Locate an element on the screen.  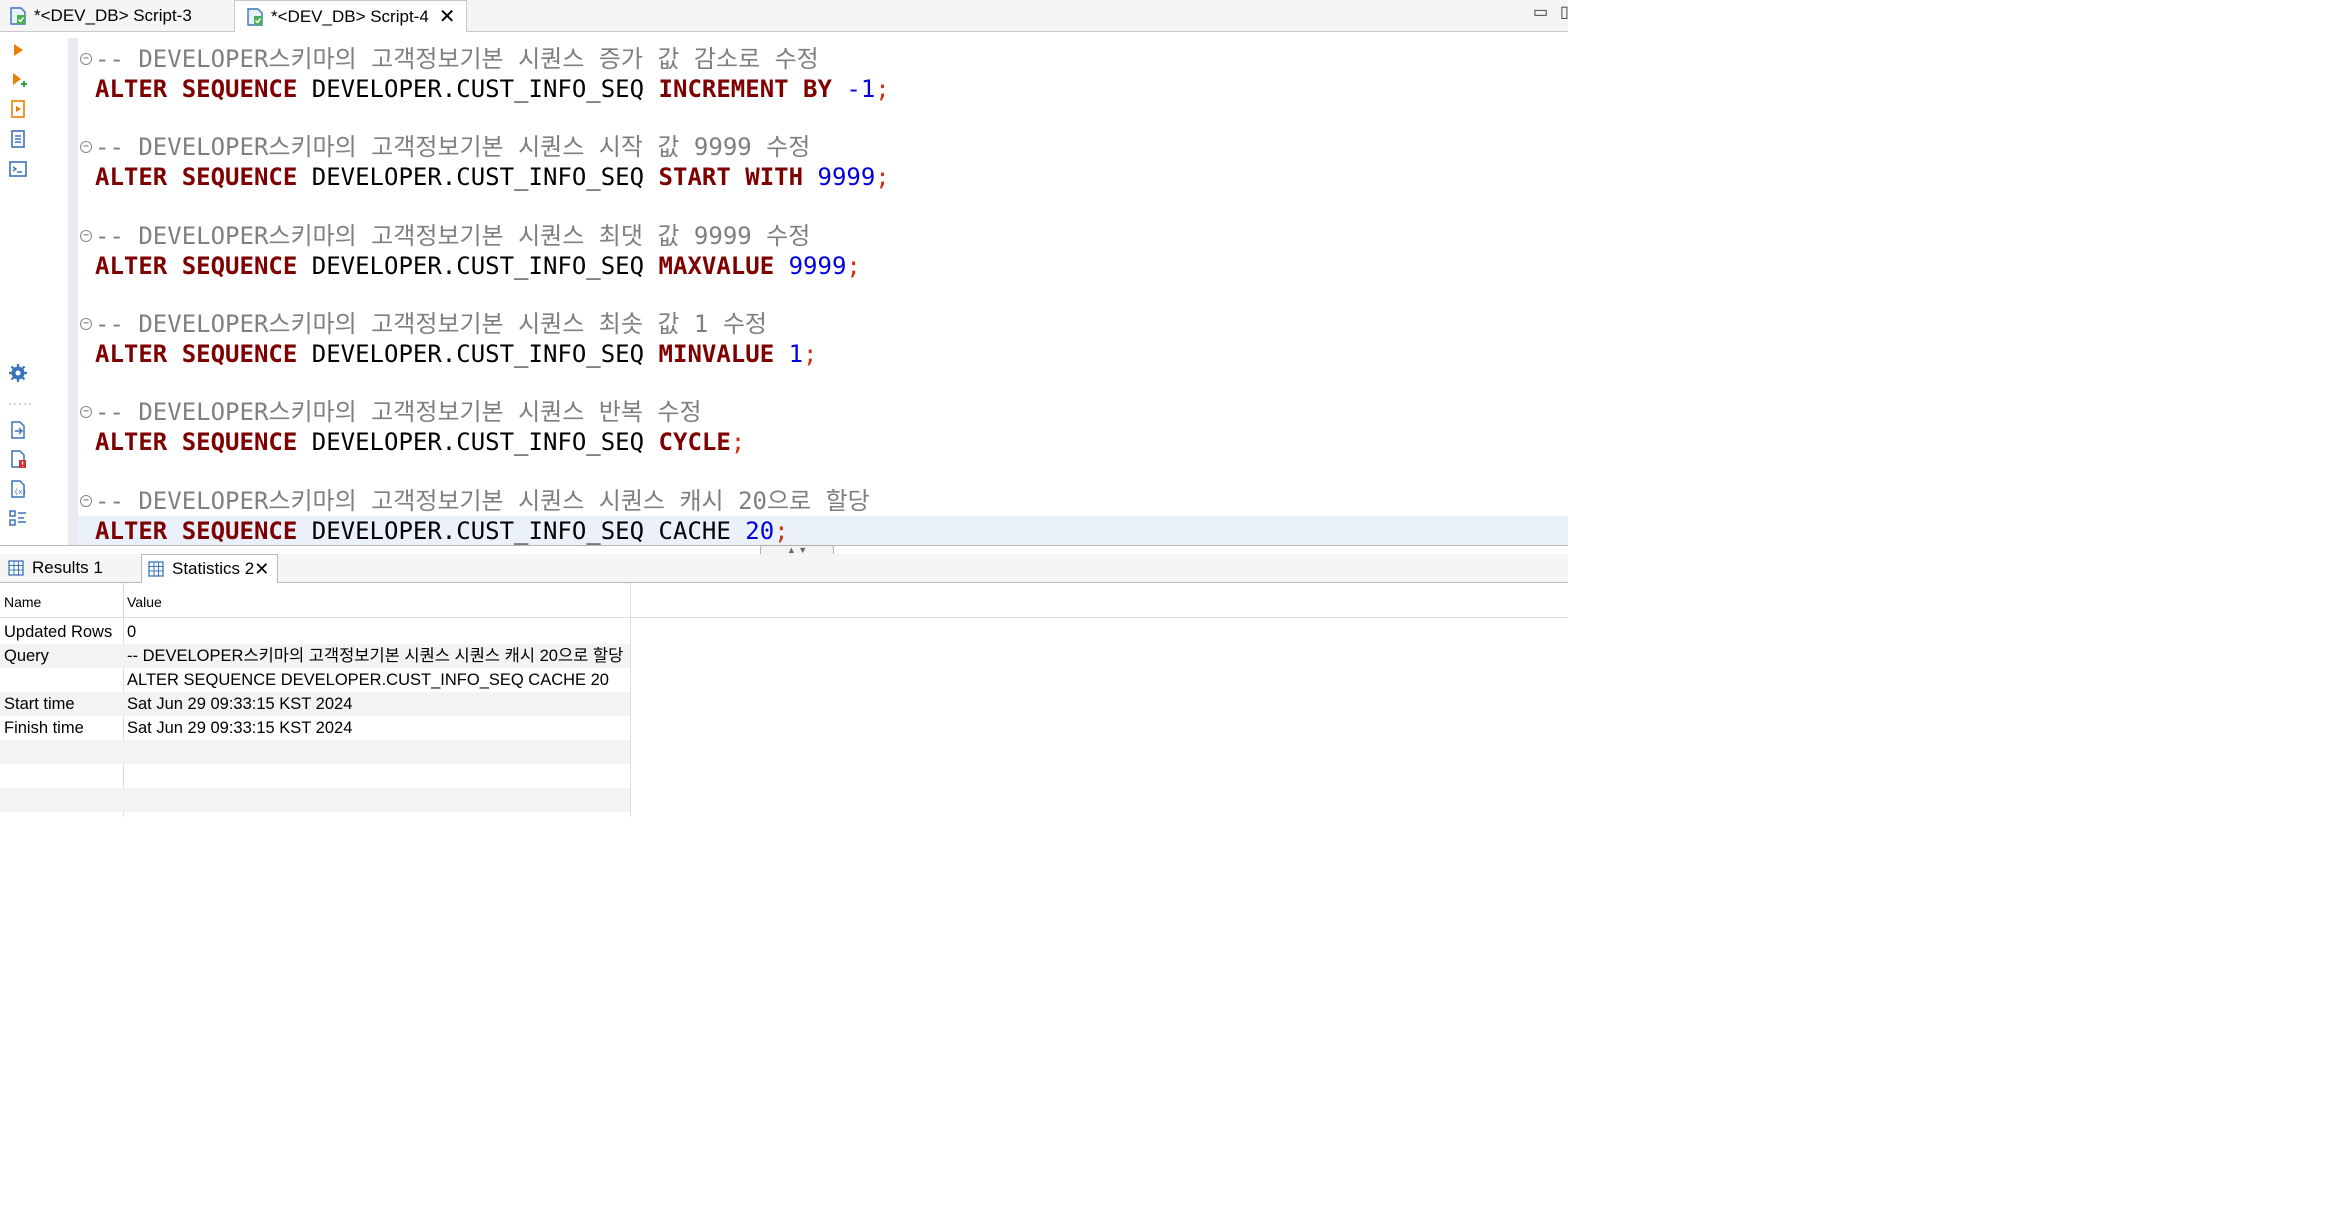
grid-header: Name Value is located at coordinates (784, 603).